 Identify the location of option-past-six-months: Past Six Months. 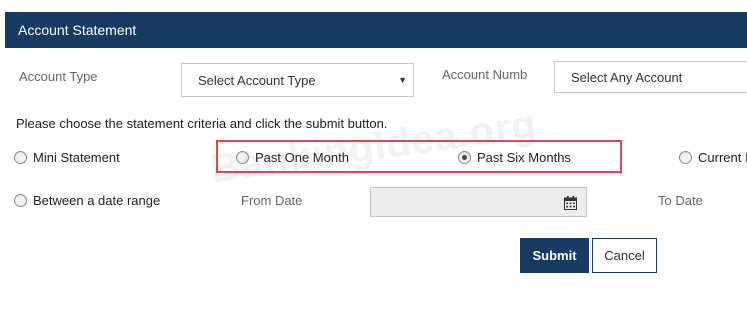
(514, 157).